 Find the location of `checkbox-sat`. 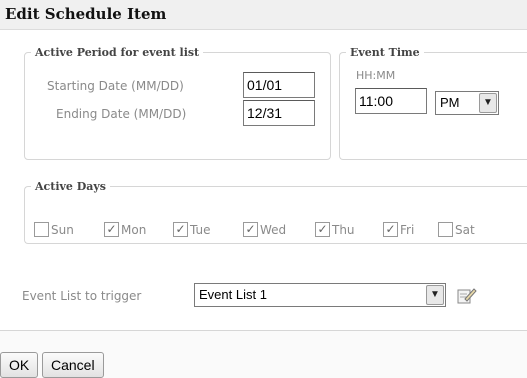

checkbox-sat is located at coordinates (445, 229).